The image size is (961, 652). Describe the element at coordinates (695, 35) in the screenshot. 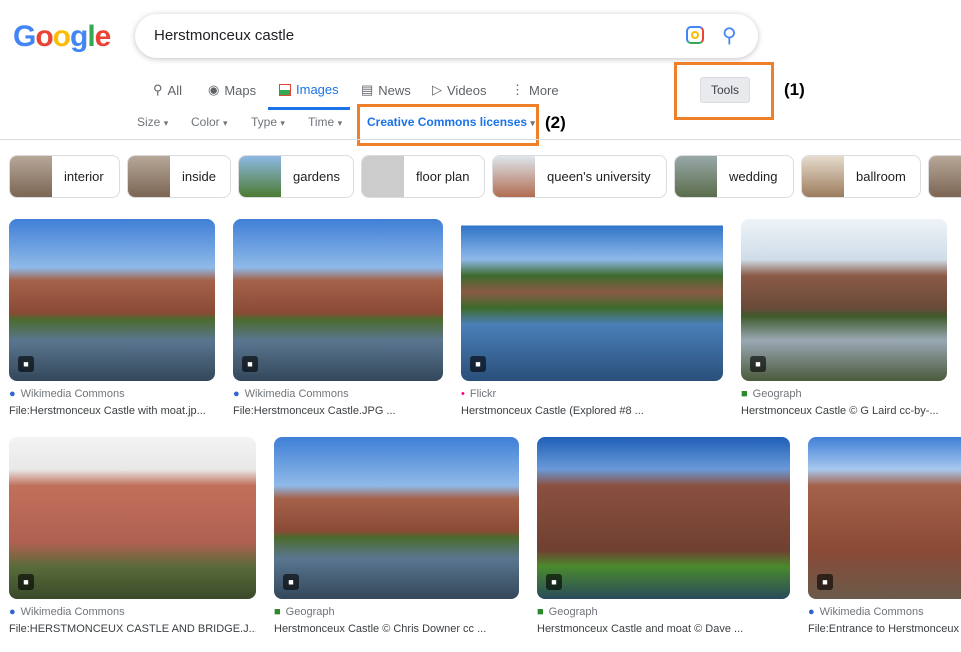

I see `camera-icon` at that location.